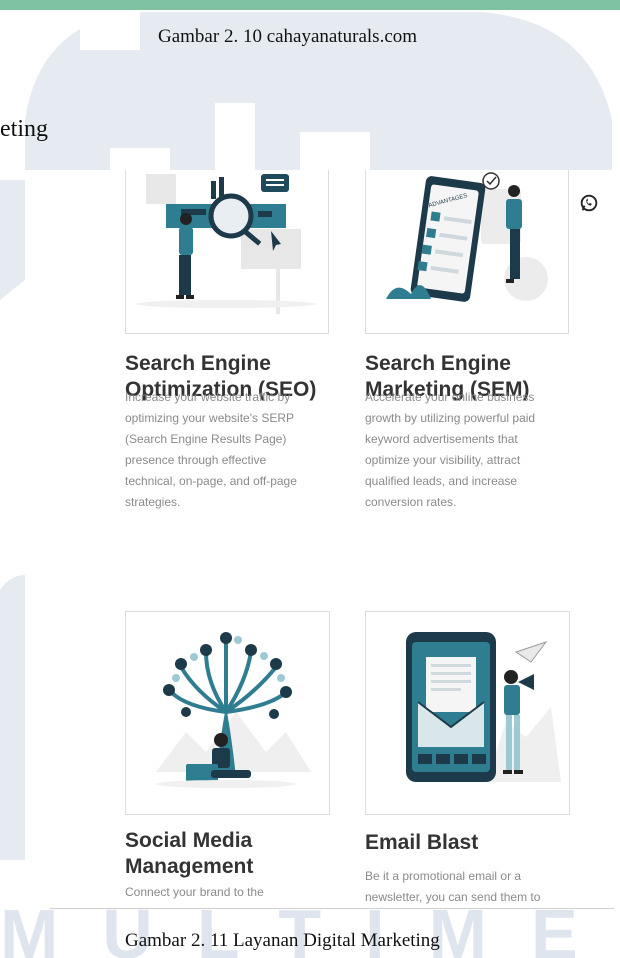  What do you see at coordinates (467, 252) in the screenshot?
I see `sem-illustration: ADVANTAGES` at bounding box center [467, 252].